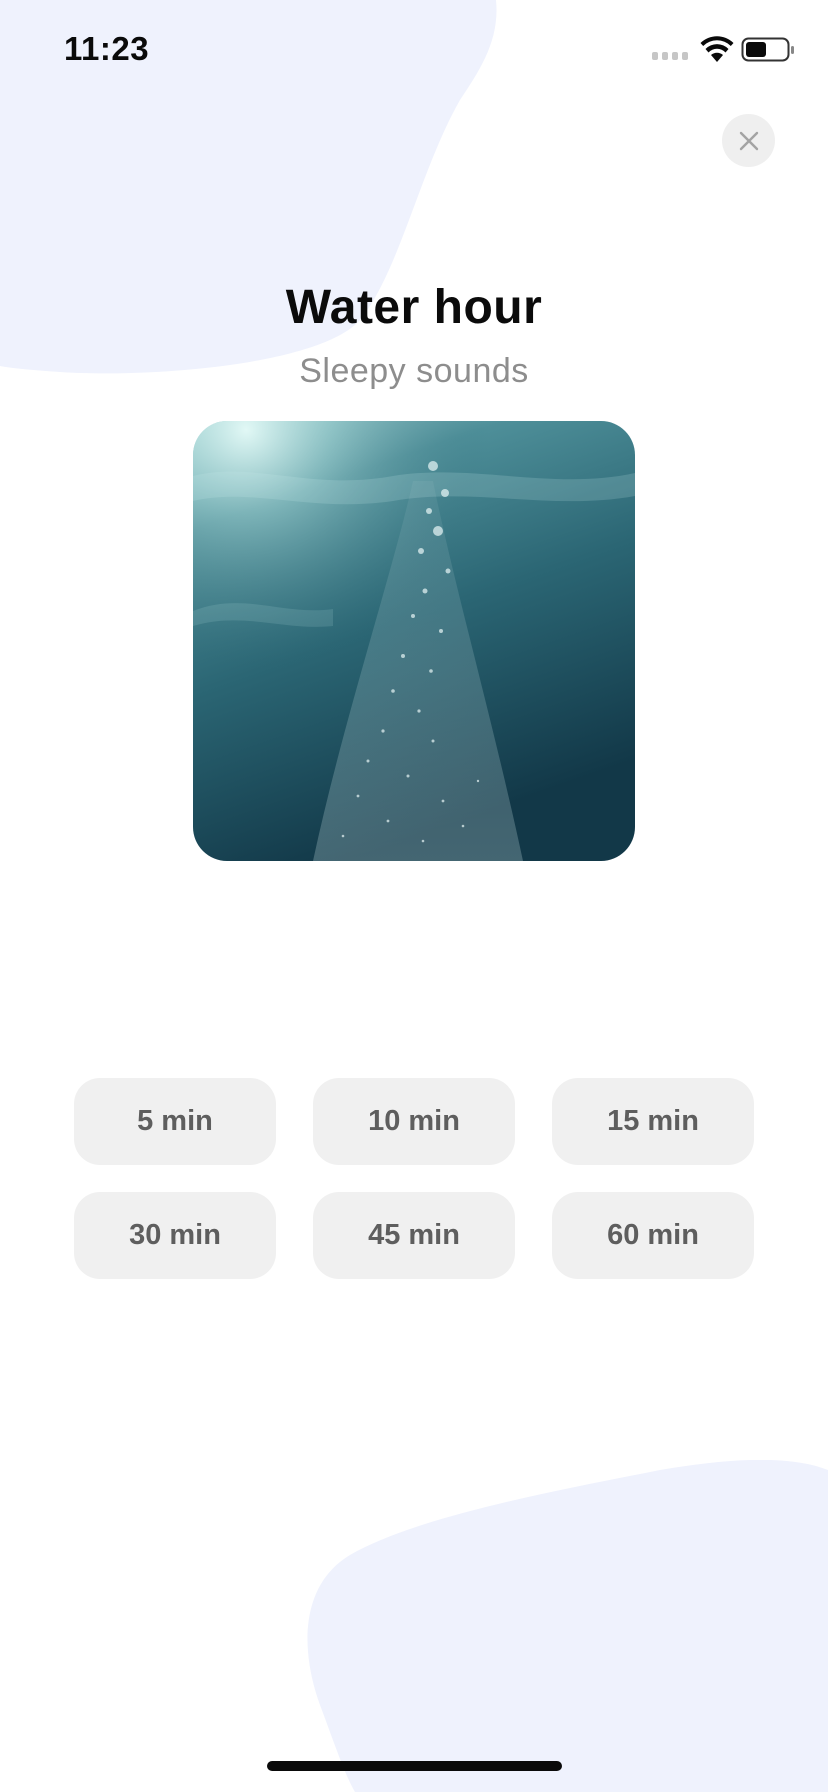 The width and height of the screenshot is (828, 1792). Describe the element at coordinates (567, 1626) in the screenshot. I see `background-blob-bottom` at that location.